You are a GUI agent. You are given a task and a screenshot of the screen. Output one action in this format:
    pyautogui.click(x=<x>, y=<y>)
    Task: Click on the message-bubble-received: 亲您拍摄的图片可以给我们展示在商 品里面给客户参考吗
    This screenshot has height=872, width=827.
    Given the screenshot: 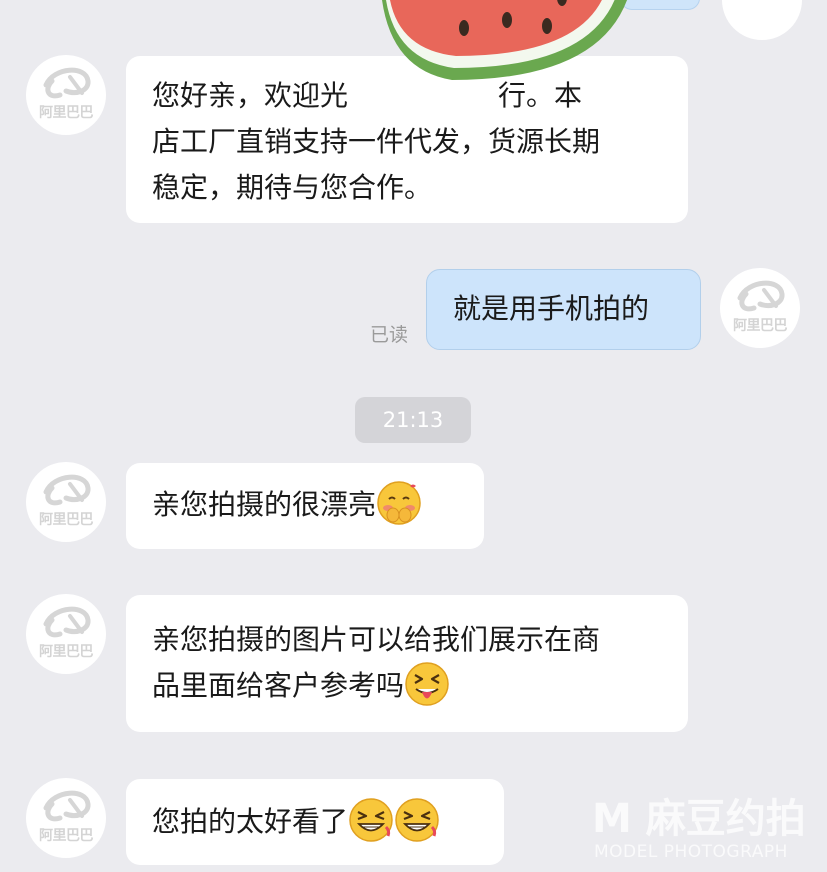 What is the action you would take?
    pyautogui.click(x=407, y=663)
    